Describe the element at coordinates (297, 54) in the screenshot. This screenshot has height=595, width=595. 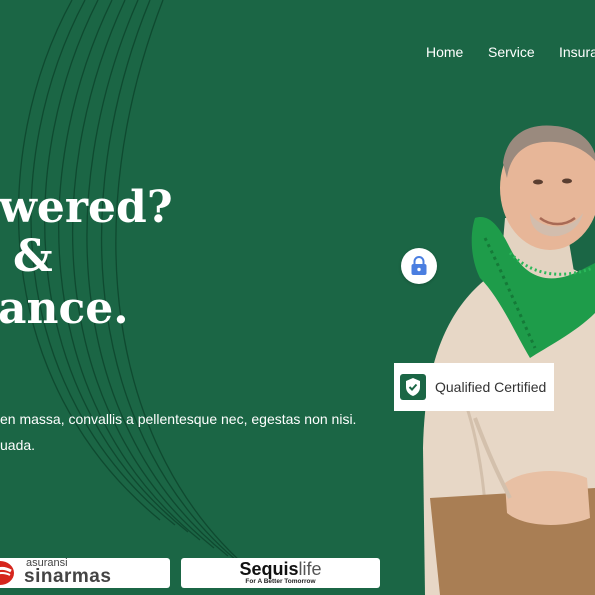
I see `main-nav: Home Service Insura` at that location.